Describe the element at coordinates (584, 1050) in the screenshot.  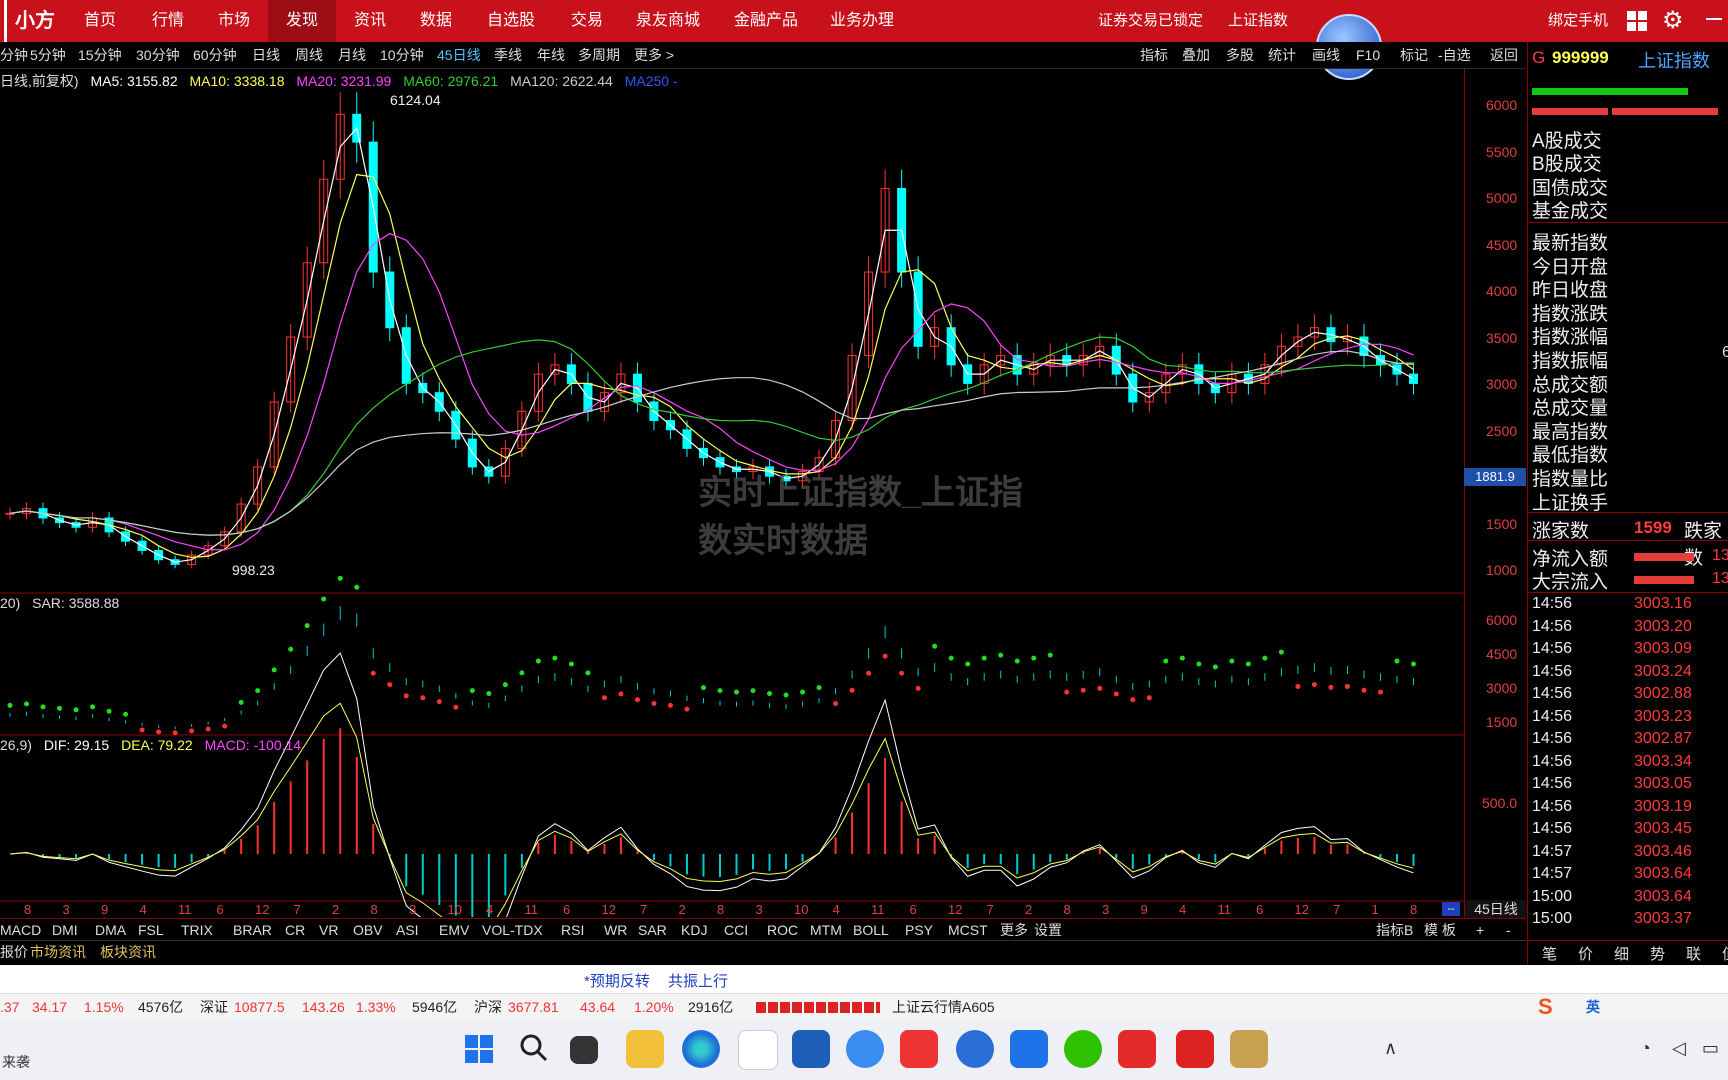
I see `task-view-icon` at that location.